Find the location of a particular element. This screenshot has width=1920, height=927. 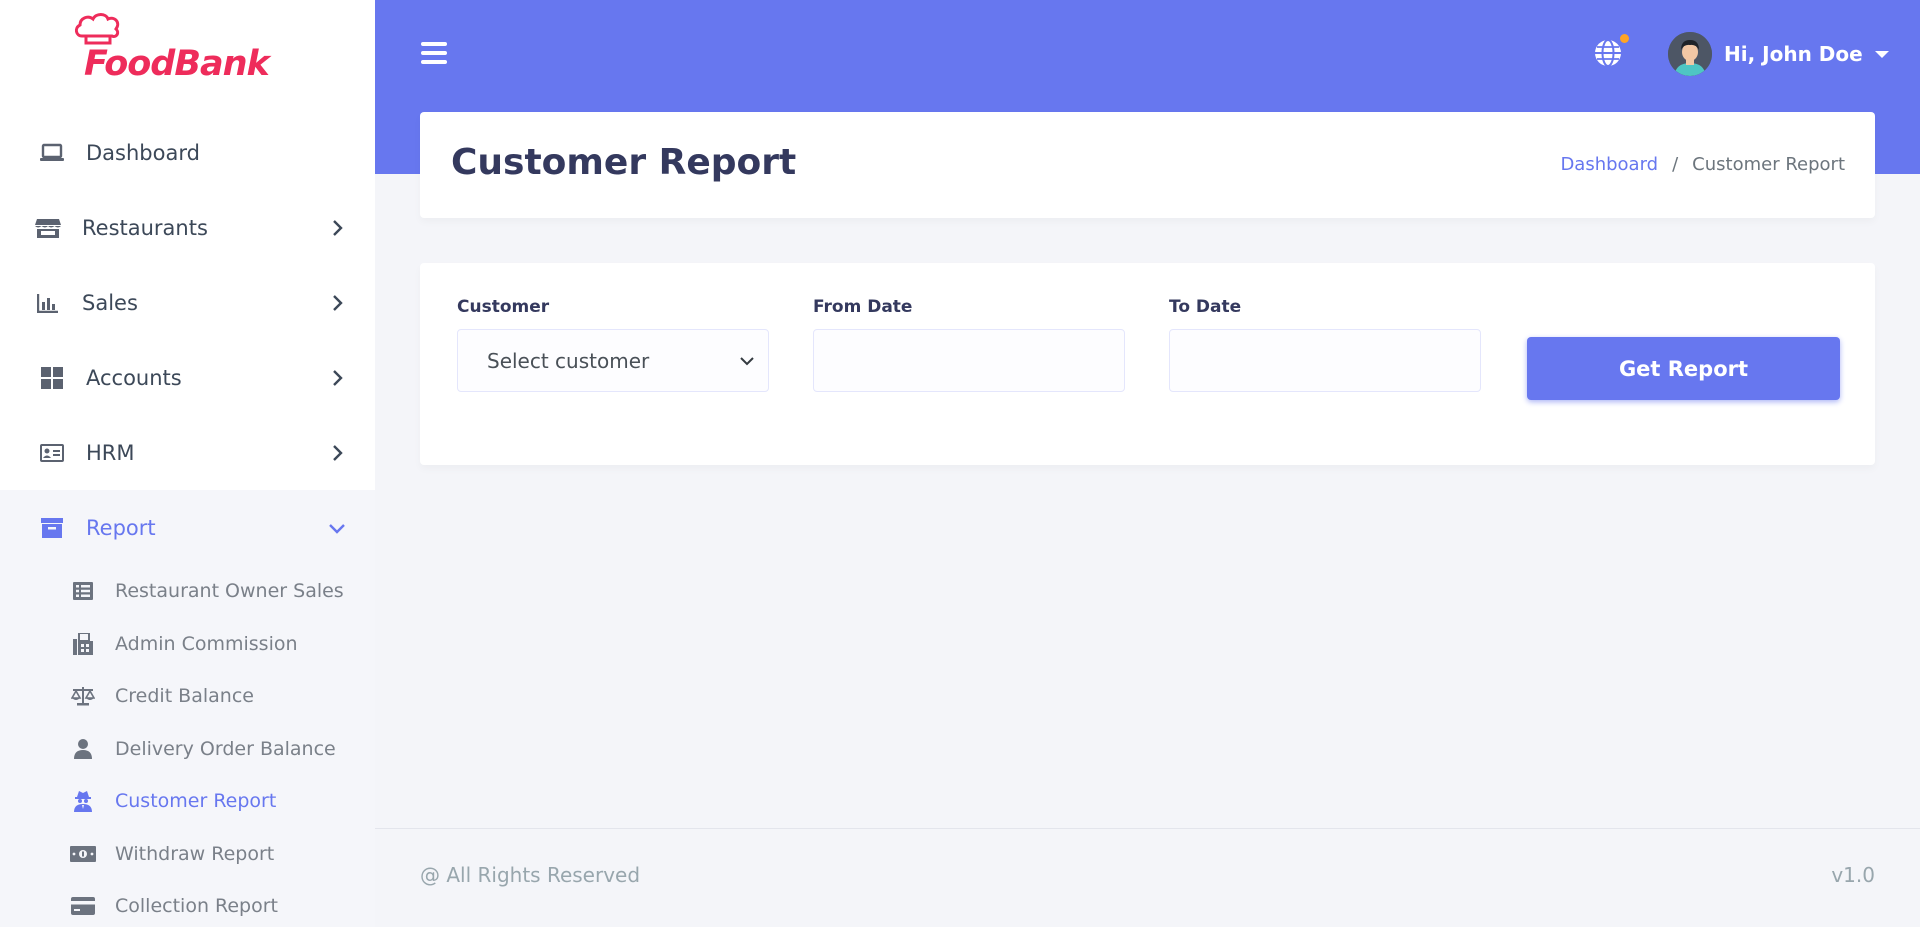

grid-icon is located at coordinates (52, 378).